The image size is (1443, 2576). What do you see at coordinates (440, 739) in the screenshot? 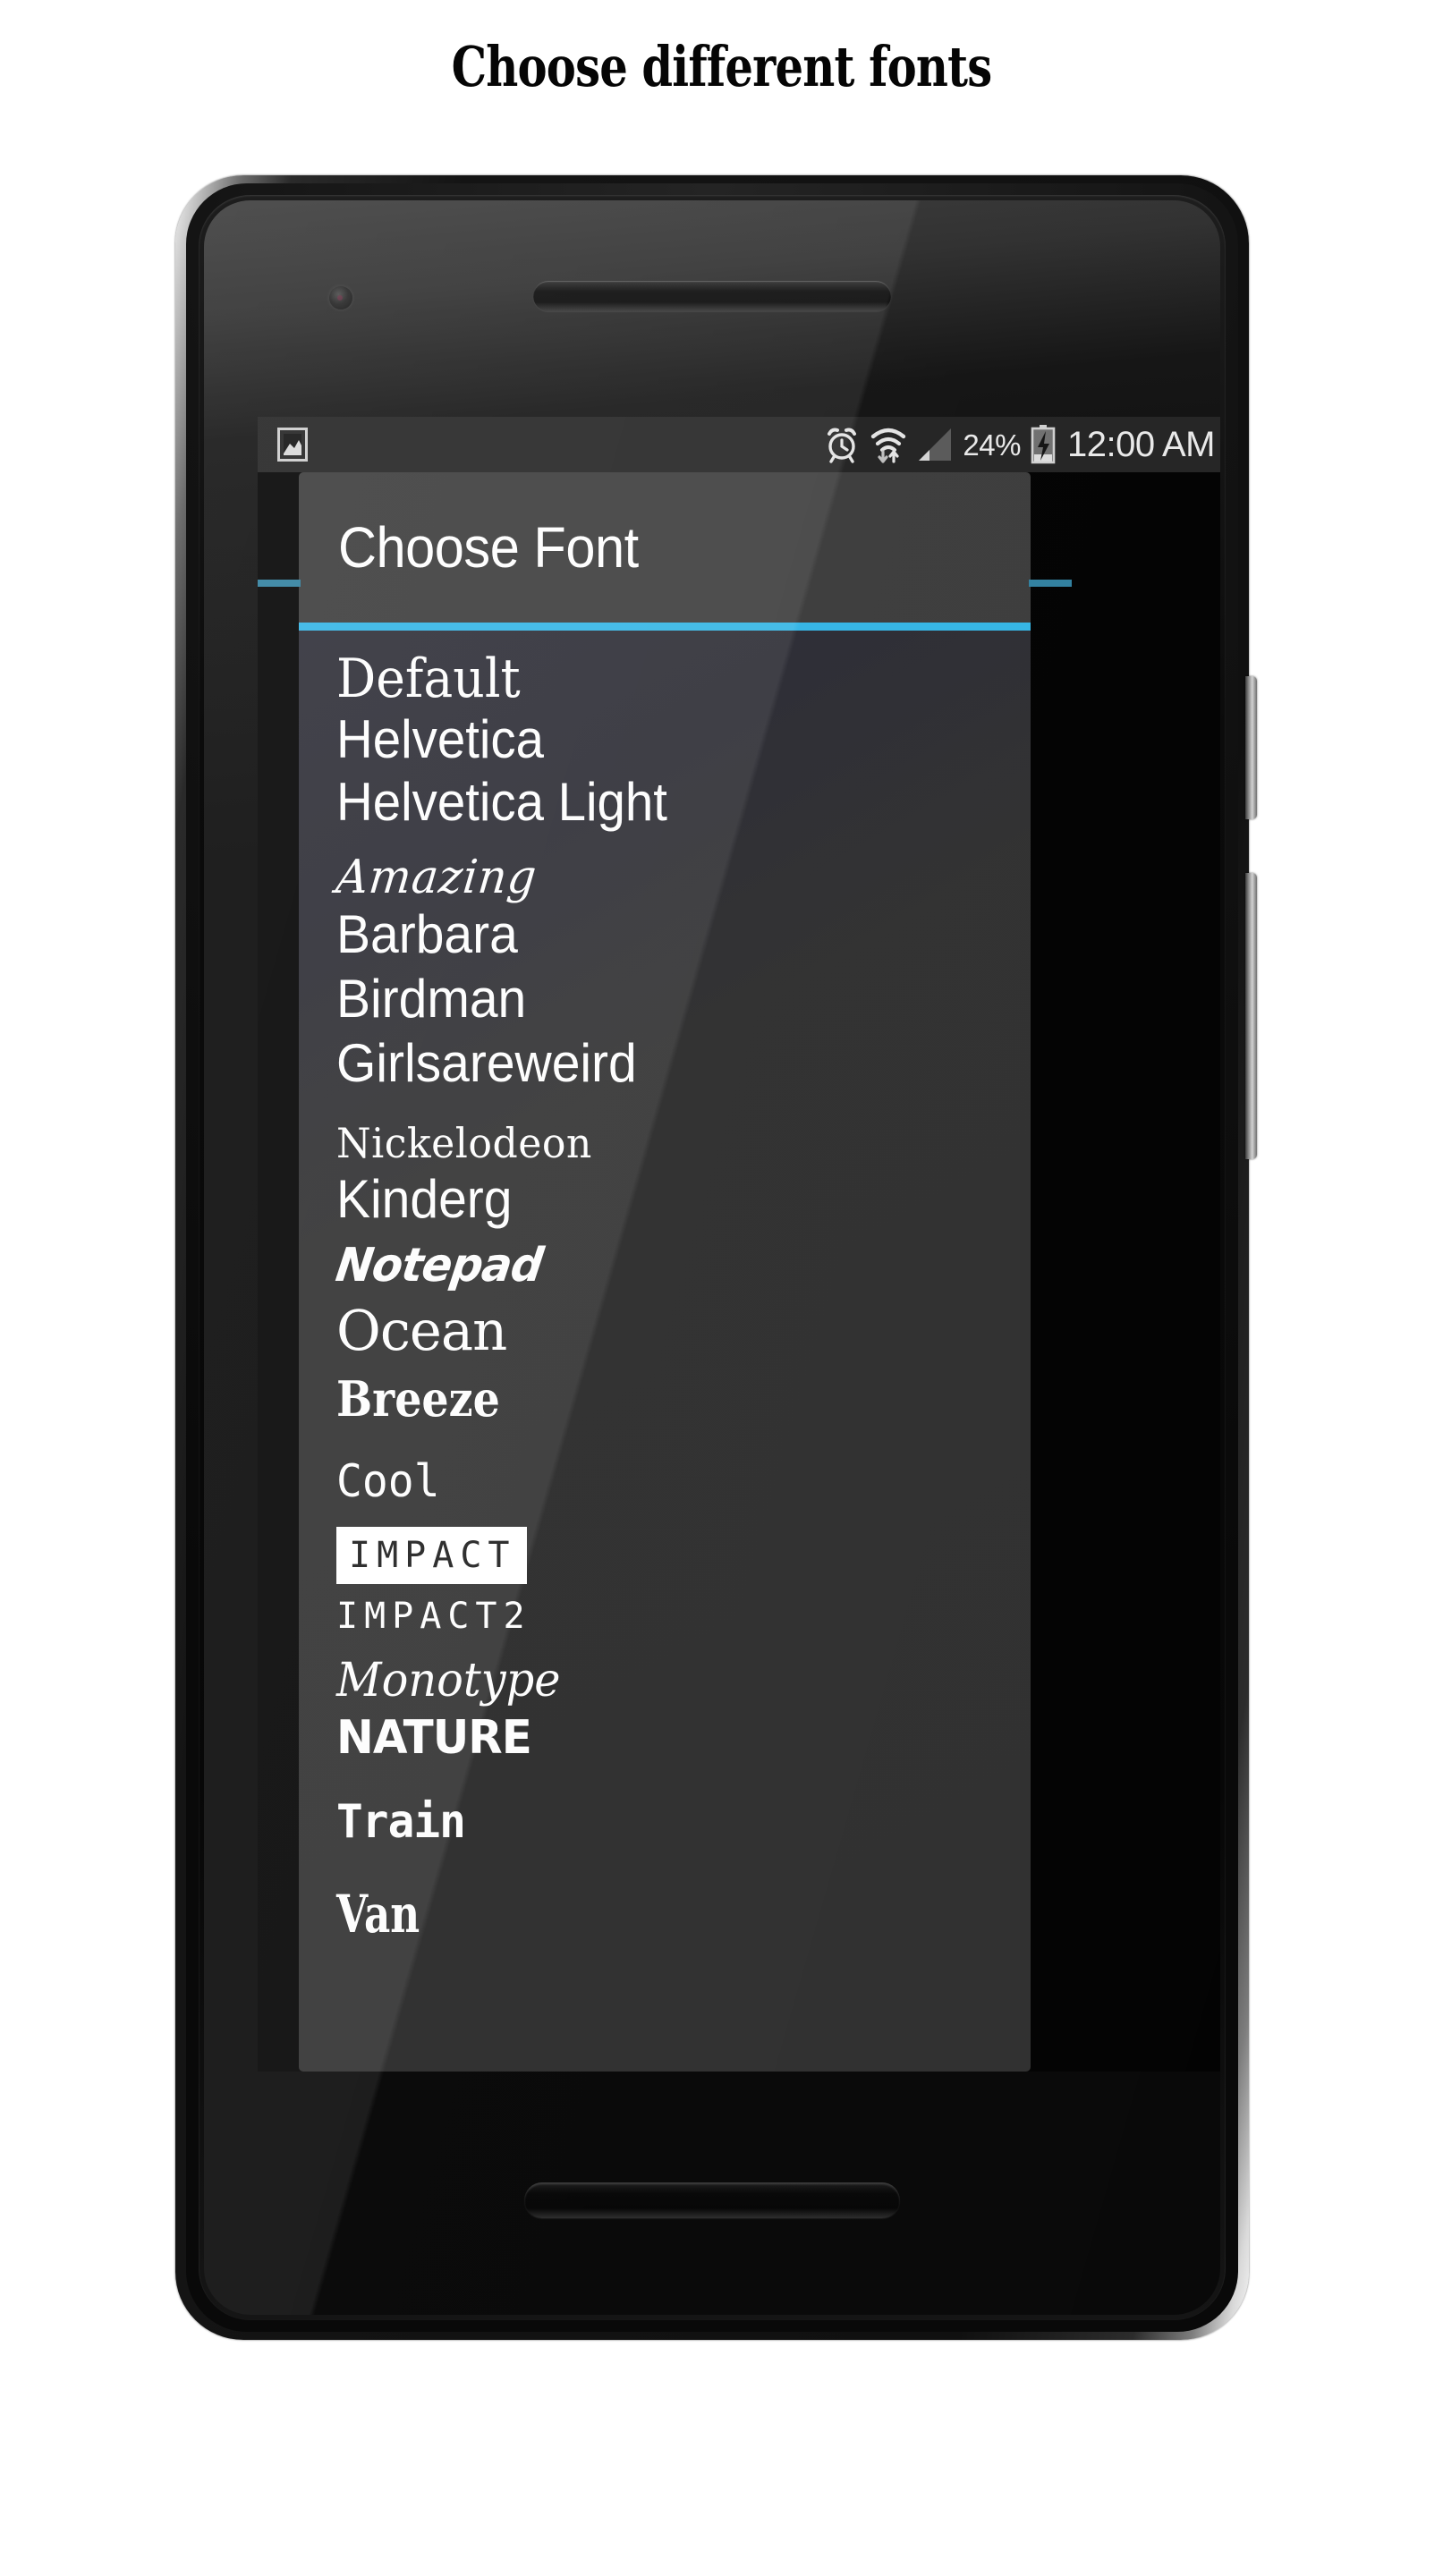
I see `font-option-label: Helvetica` at bounding box center [440, 739].